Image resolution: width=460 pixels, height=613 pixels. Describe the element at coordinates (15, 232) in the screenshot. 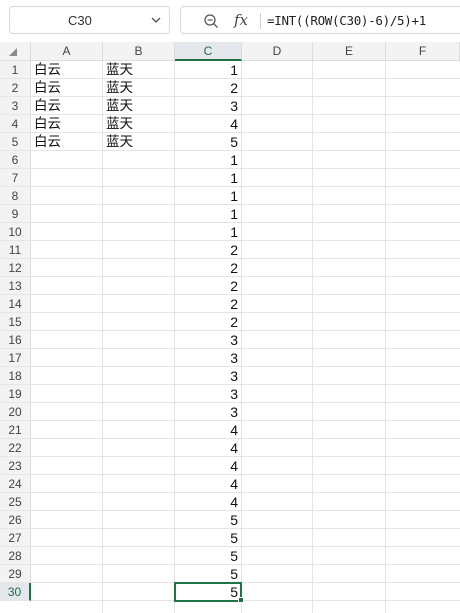

I see `row-header: 10` at that location.